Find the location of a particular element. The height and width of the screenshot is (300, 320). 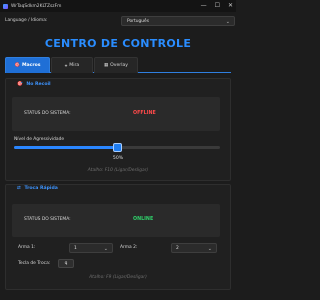

no-recoil-hotkey-hint: Atalho: F10 (Ligar/Desligar) is located at coordinates (118, 170).